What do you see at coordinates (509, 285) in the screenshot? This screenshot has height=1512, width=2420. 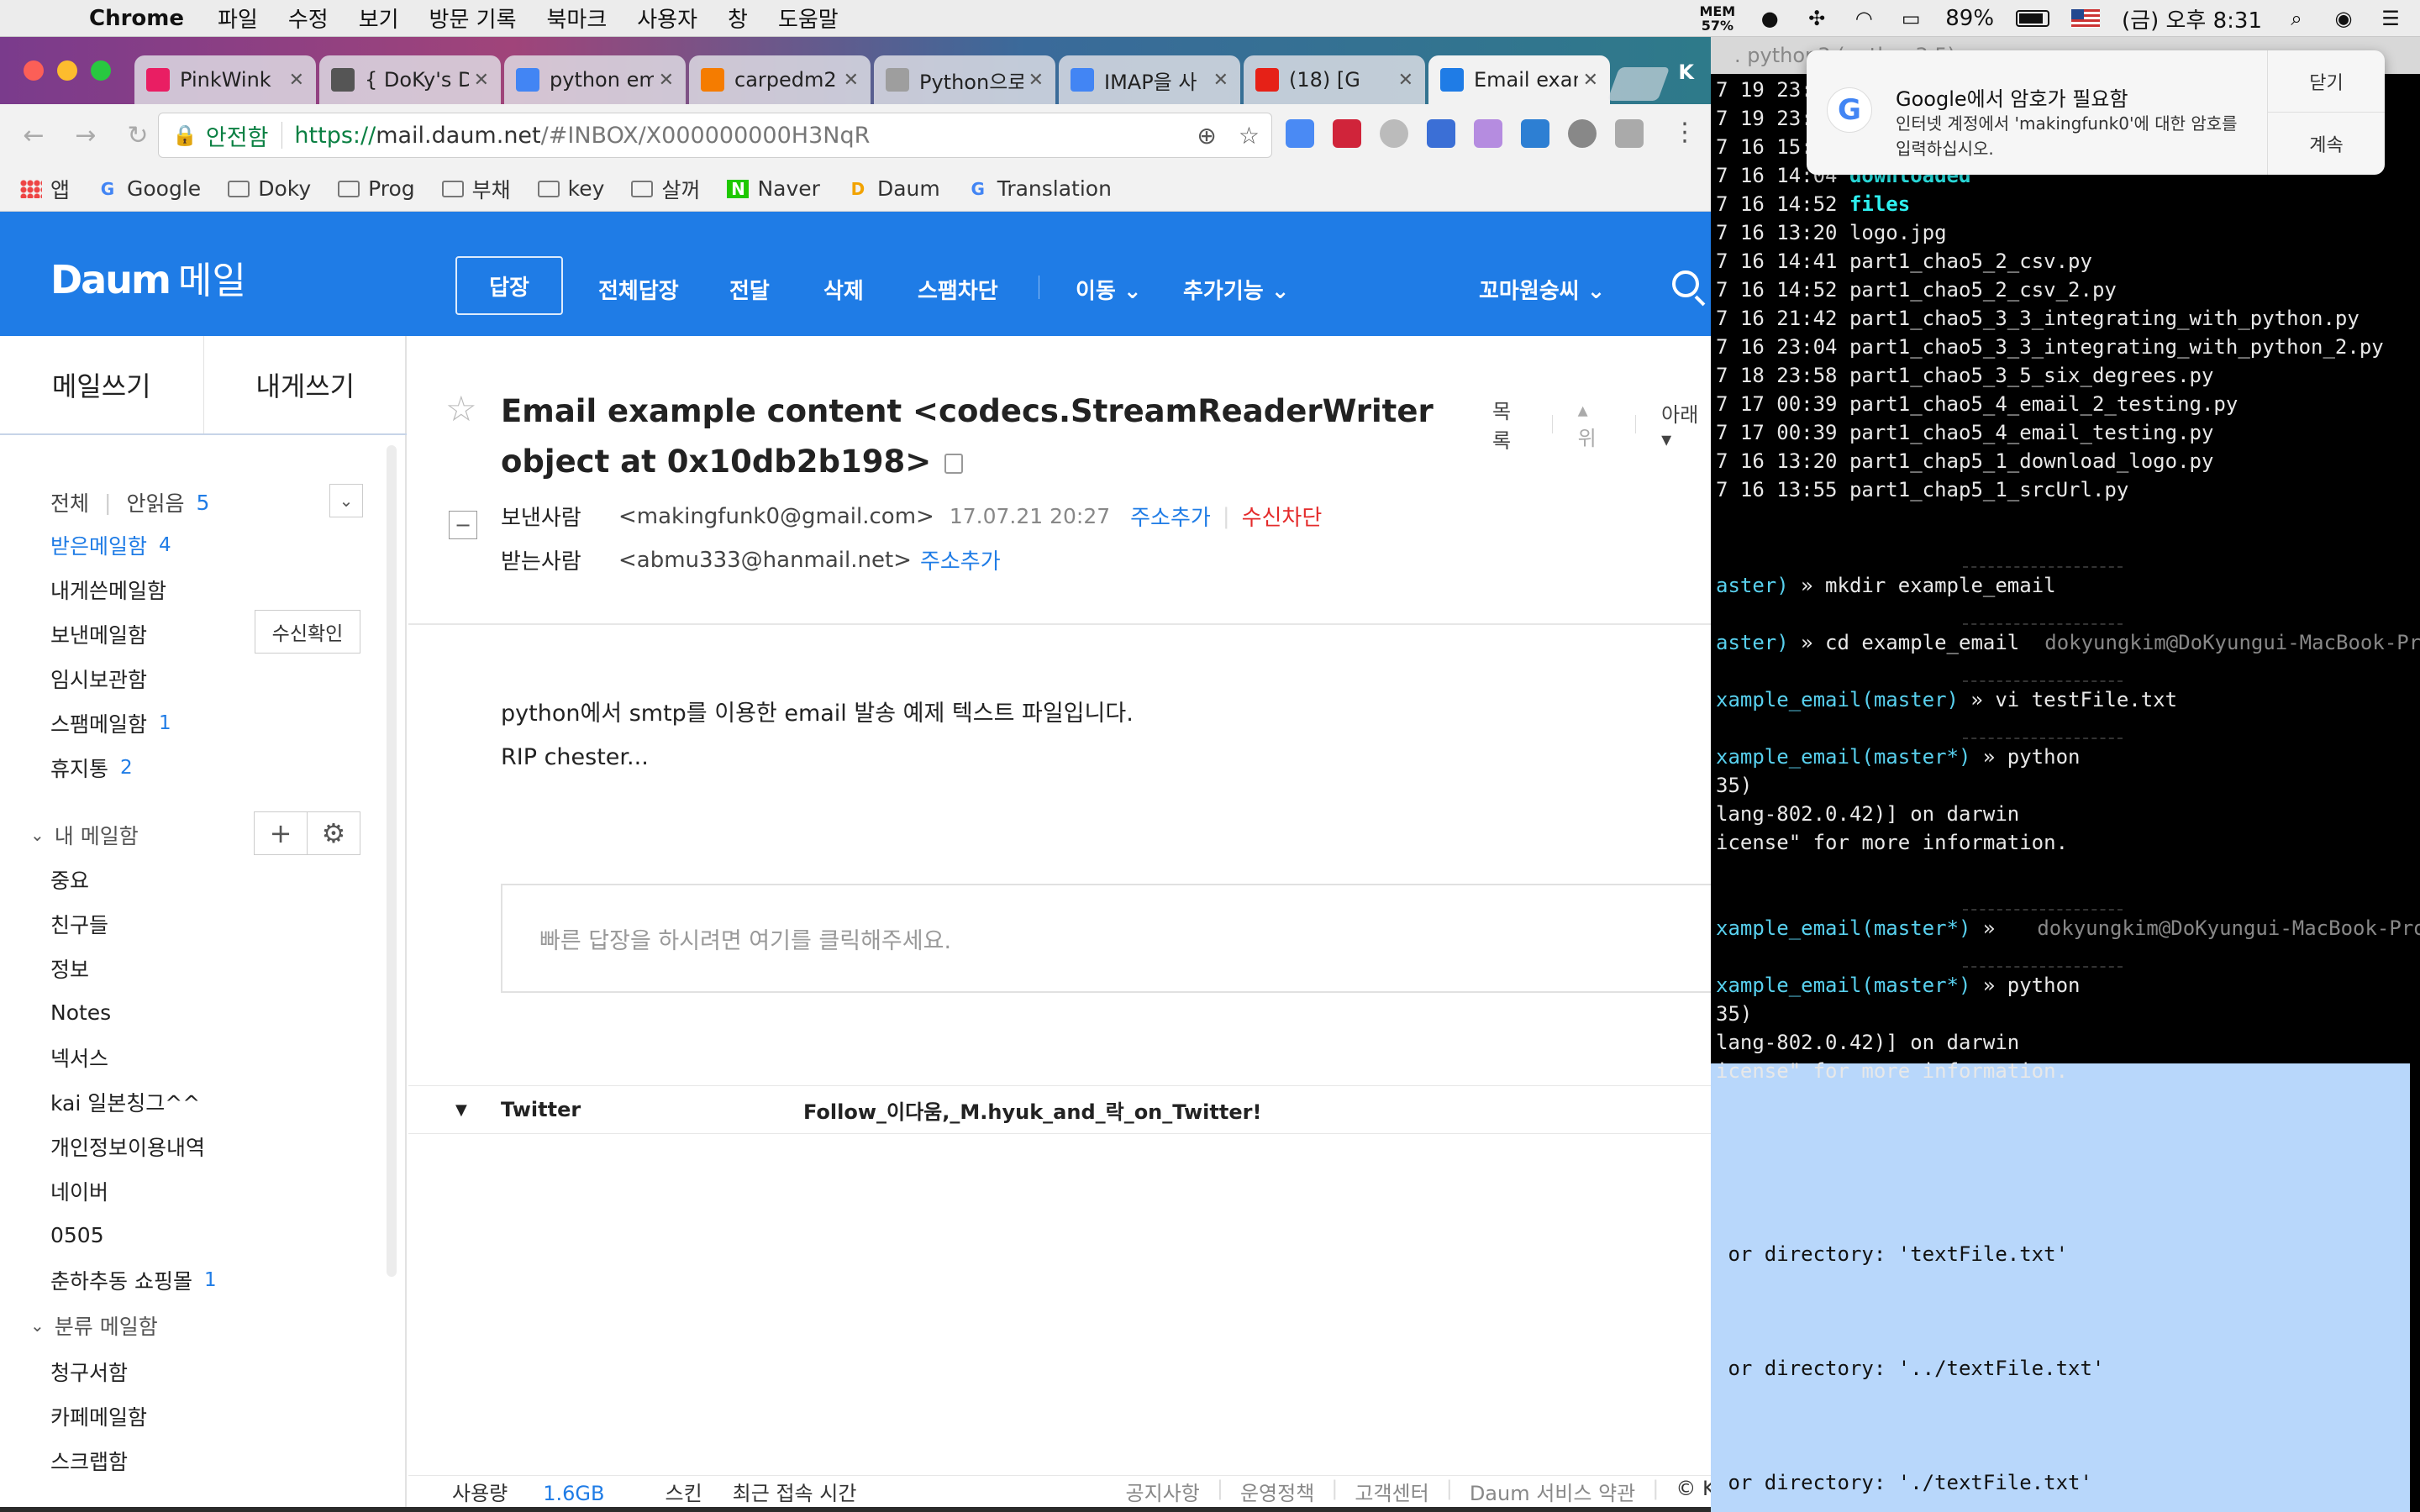 I see `reply-button: 답장` at bounding box center [509, 285].